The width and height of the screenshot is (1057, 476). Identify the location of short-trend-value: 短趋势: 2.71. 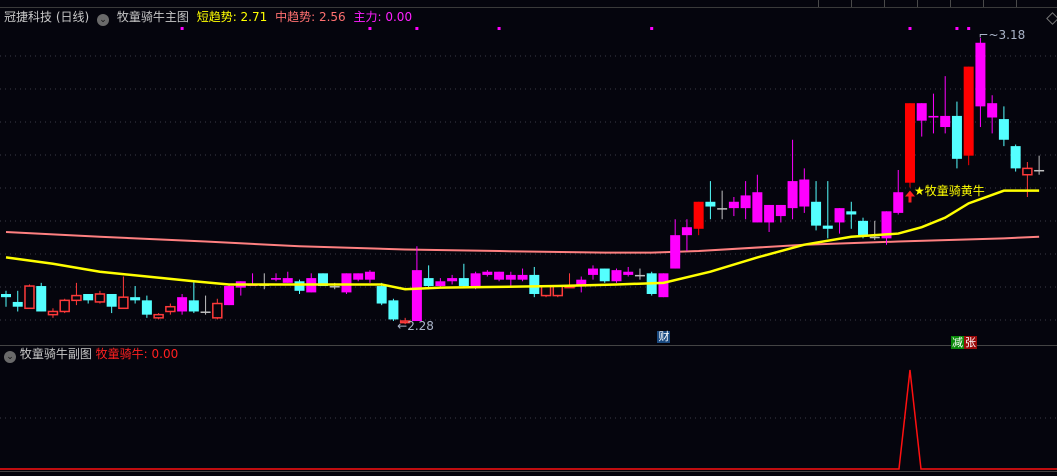
(232, 17).